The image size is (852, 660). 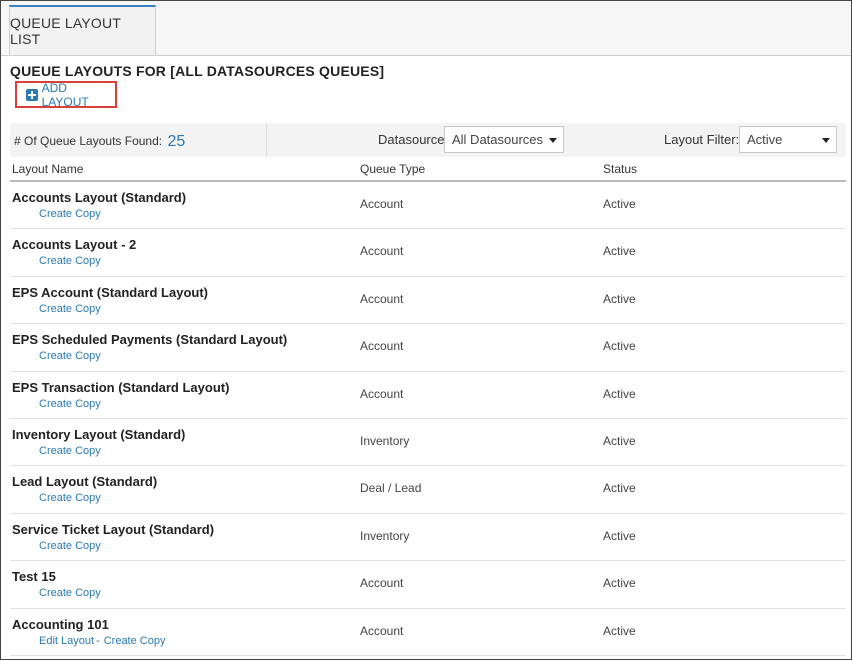 I want to click on layout-name: Service Ticket Layout (Standard), so click(x=113, y=529).